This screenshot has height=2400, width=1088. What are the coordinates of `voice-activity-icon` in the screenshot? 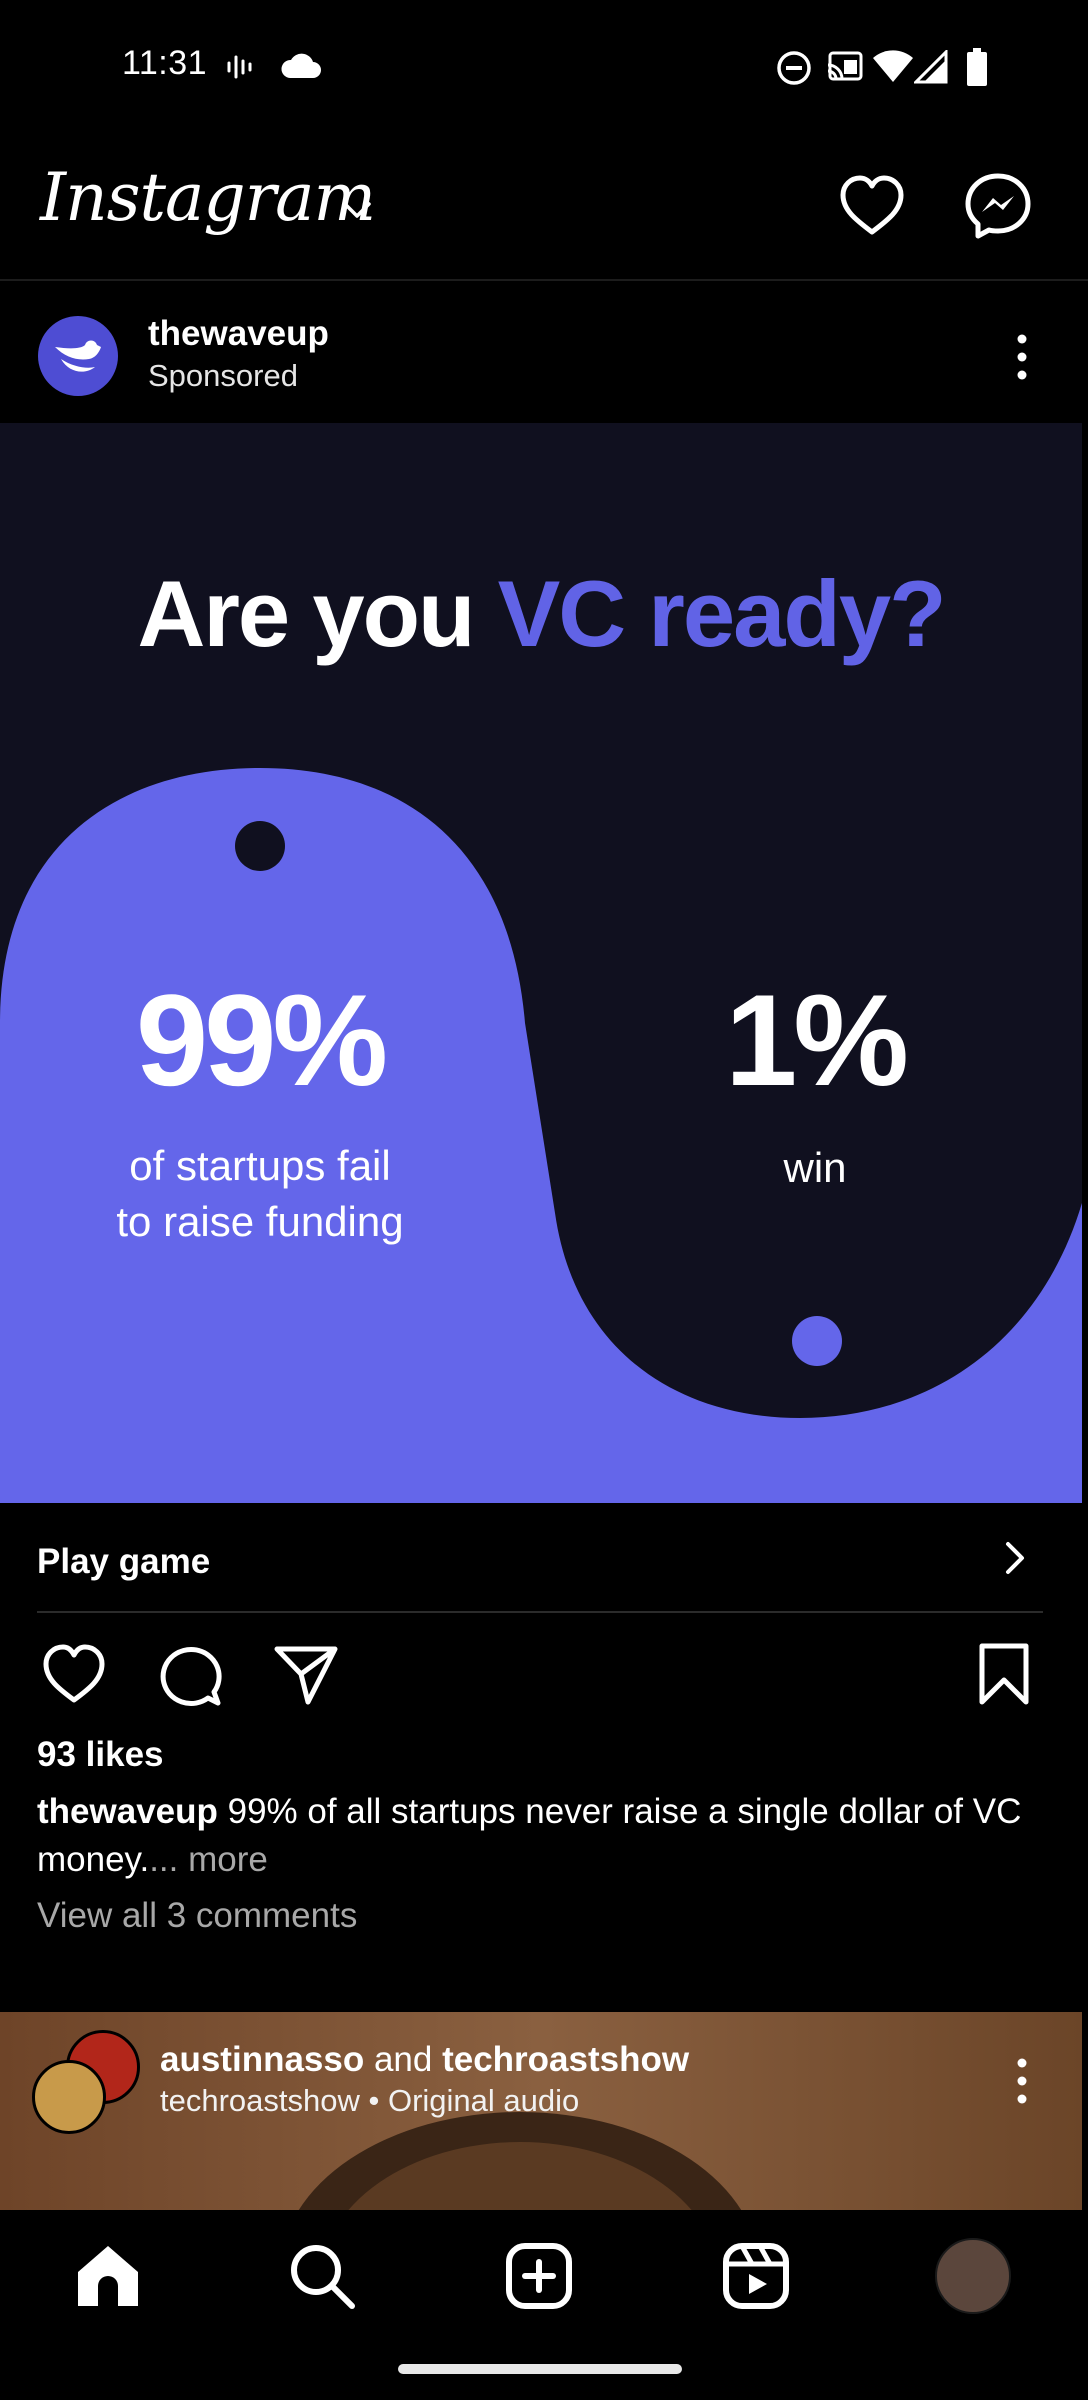 It's located at (240, 67).